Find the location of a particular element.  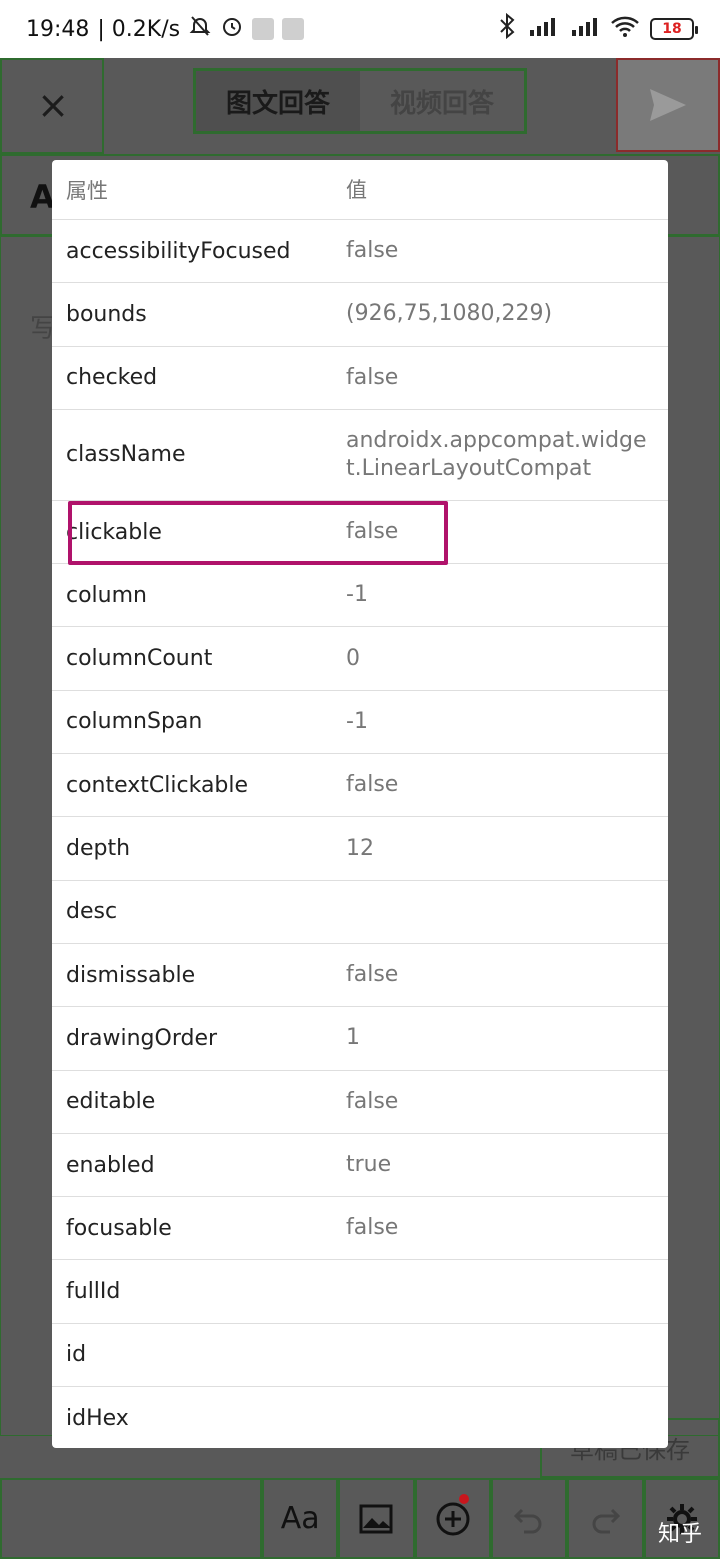

property-name: id is located at coordinates (76, 1355).